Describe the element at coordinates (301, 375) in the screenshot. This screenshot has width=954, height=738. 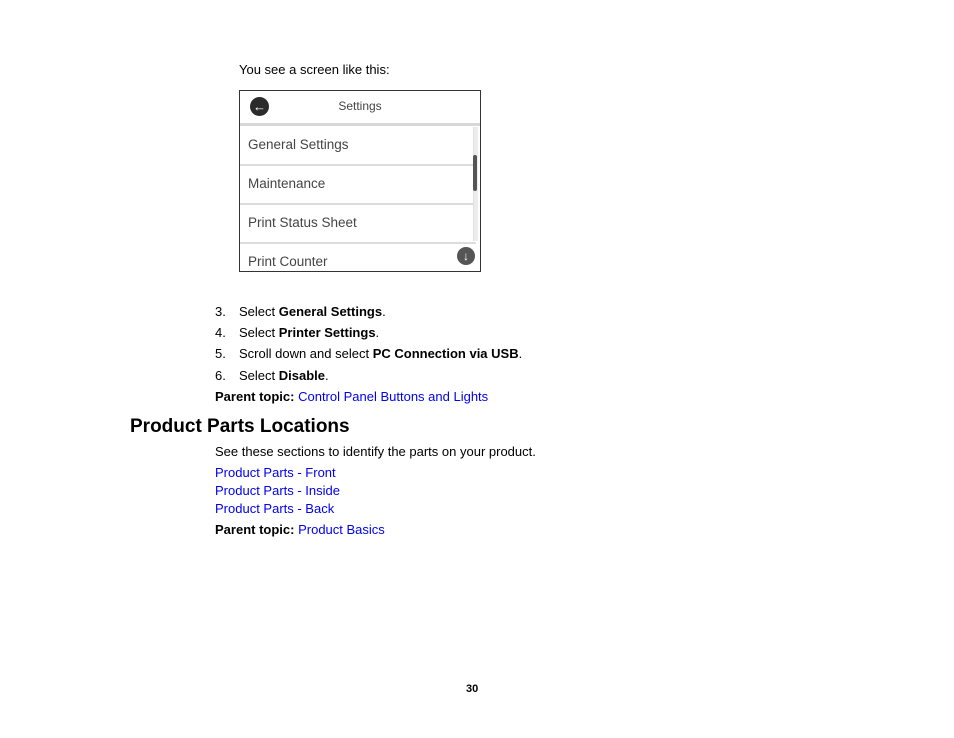
I see `step-bold-text: Disable` at that location.